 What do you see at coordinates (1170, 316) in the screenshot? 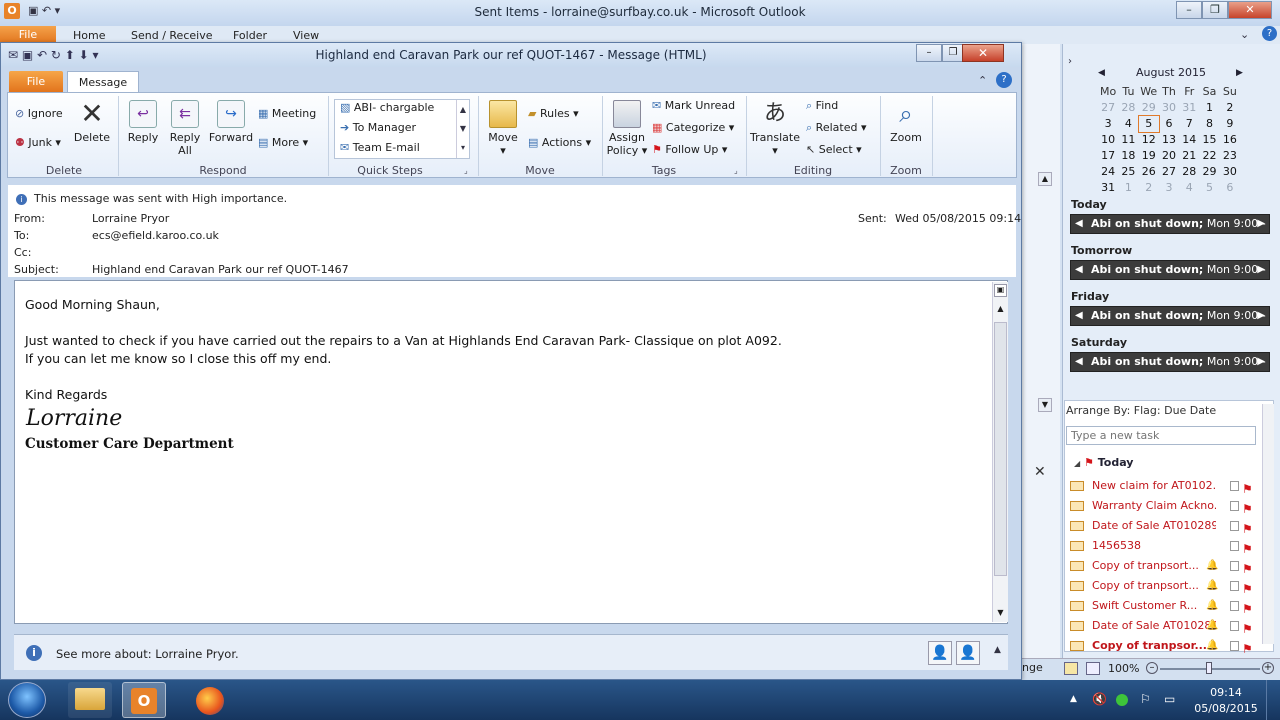
I see `appointment-friday: ◀ Abi on shut down; Mon 9:00 - ▶` at bounding box center [1170, 316].